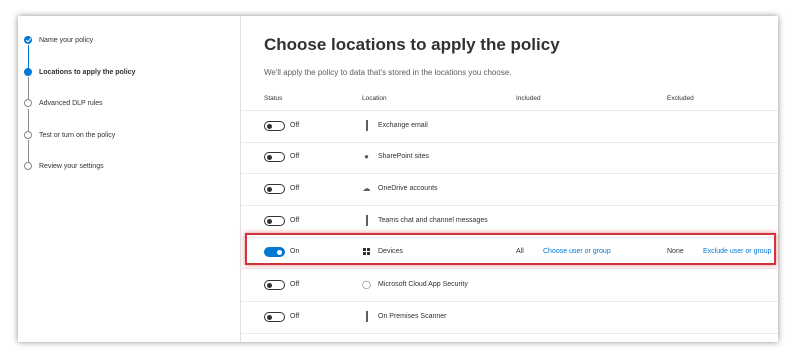 This screenshot has height=363, width=797. What do you see at coordinates (509, 286) in the screenshot?
I see `table-row: Off ◯ Microsoft Cloud App Security` at bounding box center [509, 286].